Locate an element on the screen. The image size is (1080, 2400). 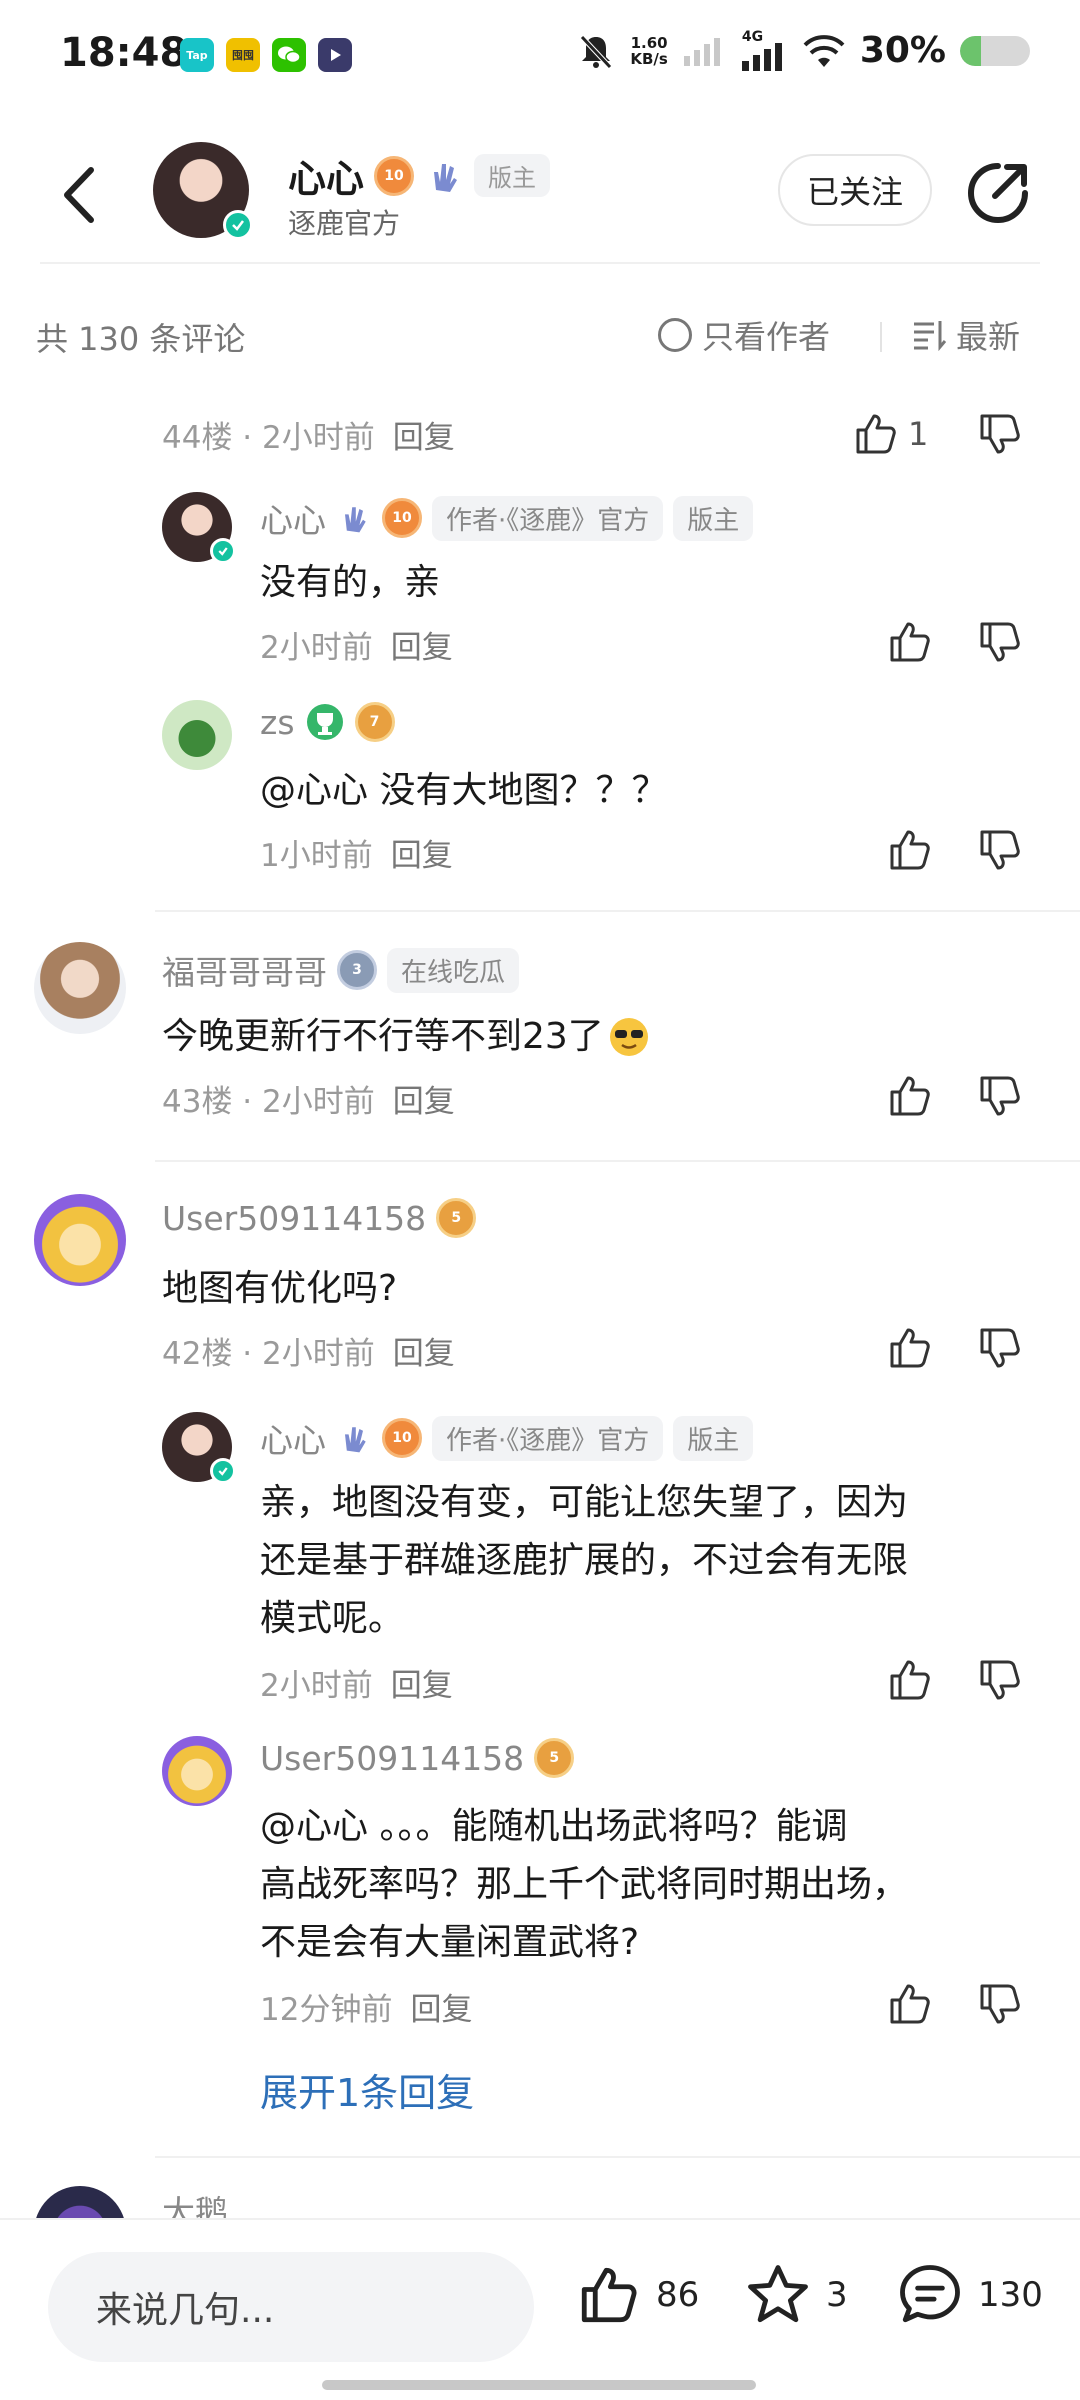
share-icon is located at coordinates (998, 193).